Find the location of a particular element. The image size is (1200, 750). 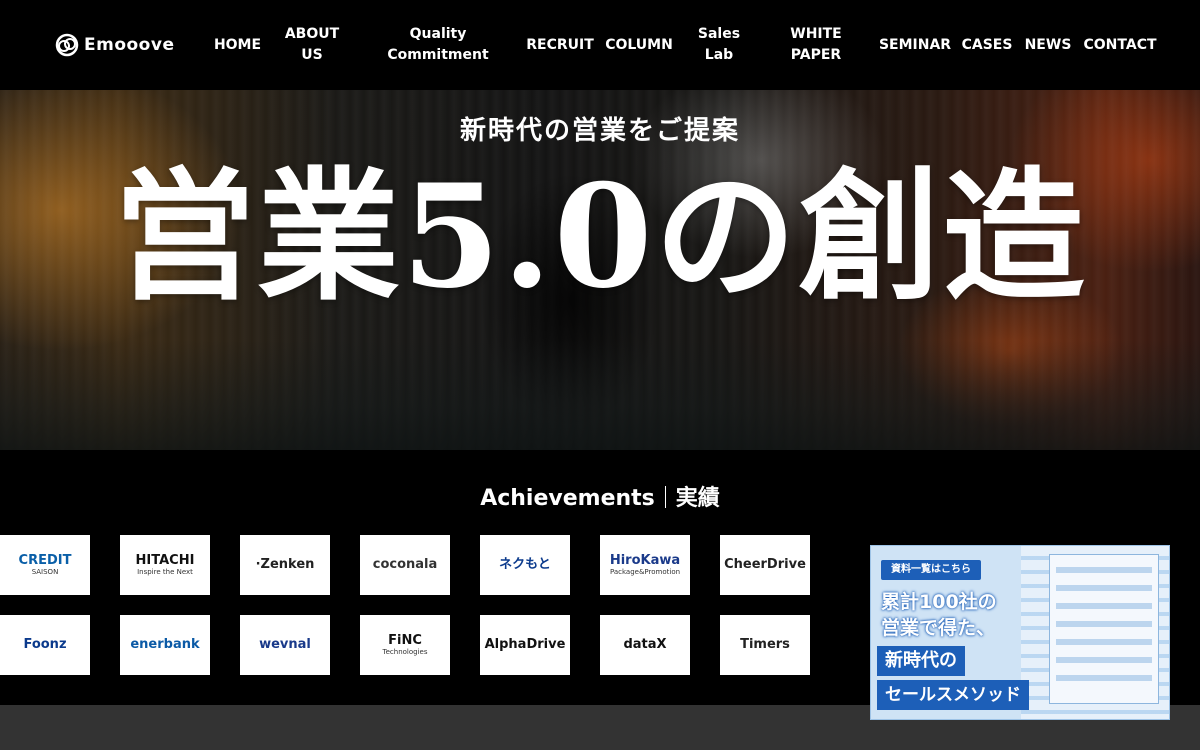

client-logo-name: FiNC is located at coordinates (405, 640).